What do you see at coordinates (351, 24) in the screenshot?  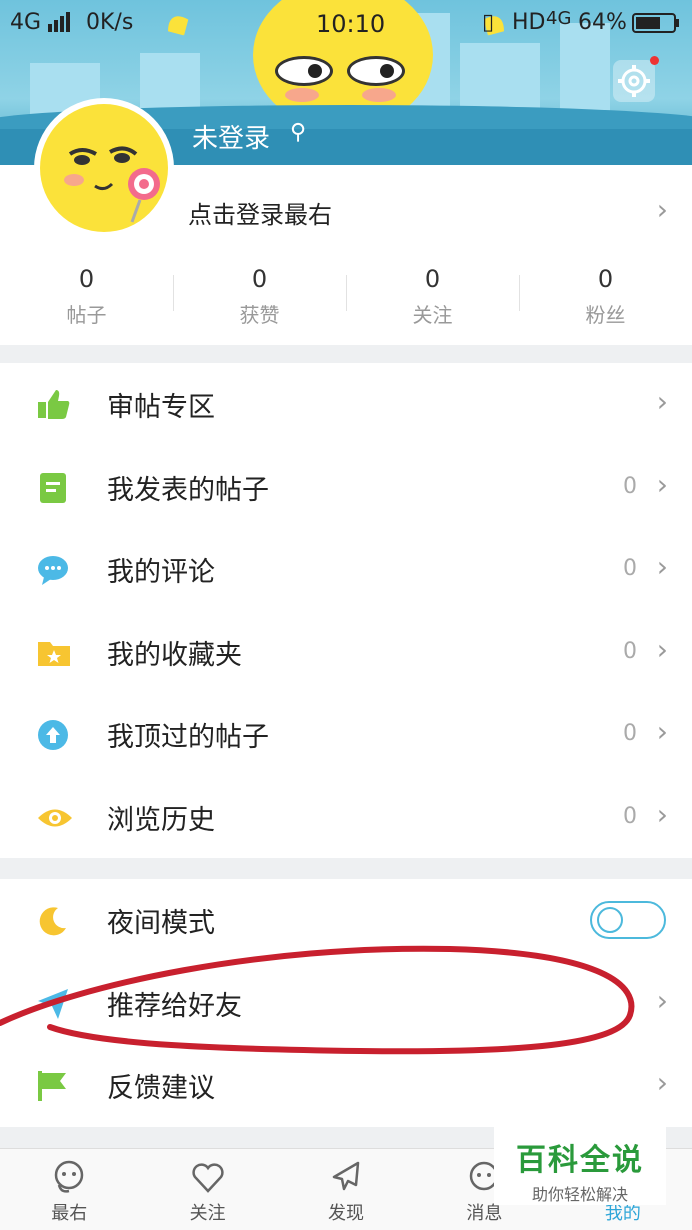 I see `clock: 10:10` at bounding box center [351, 24].